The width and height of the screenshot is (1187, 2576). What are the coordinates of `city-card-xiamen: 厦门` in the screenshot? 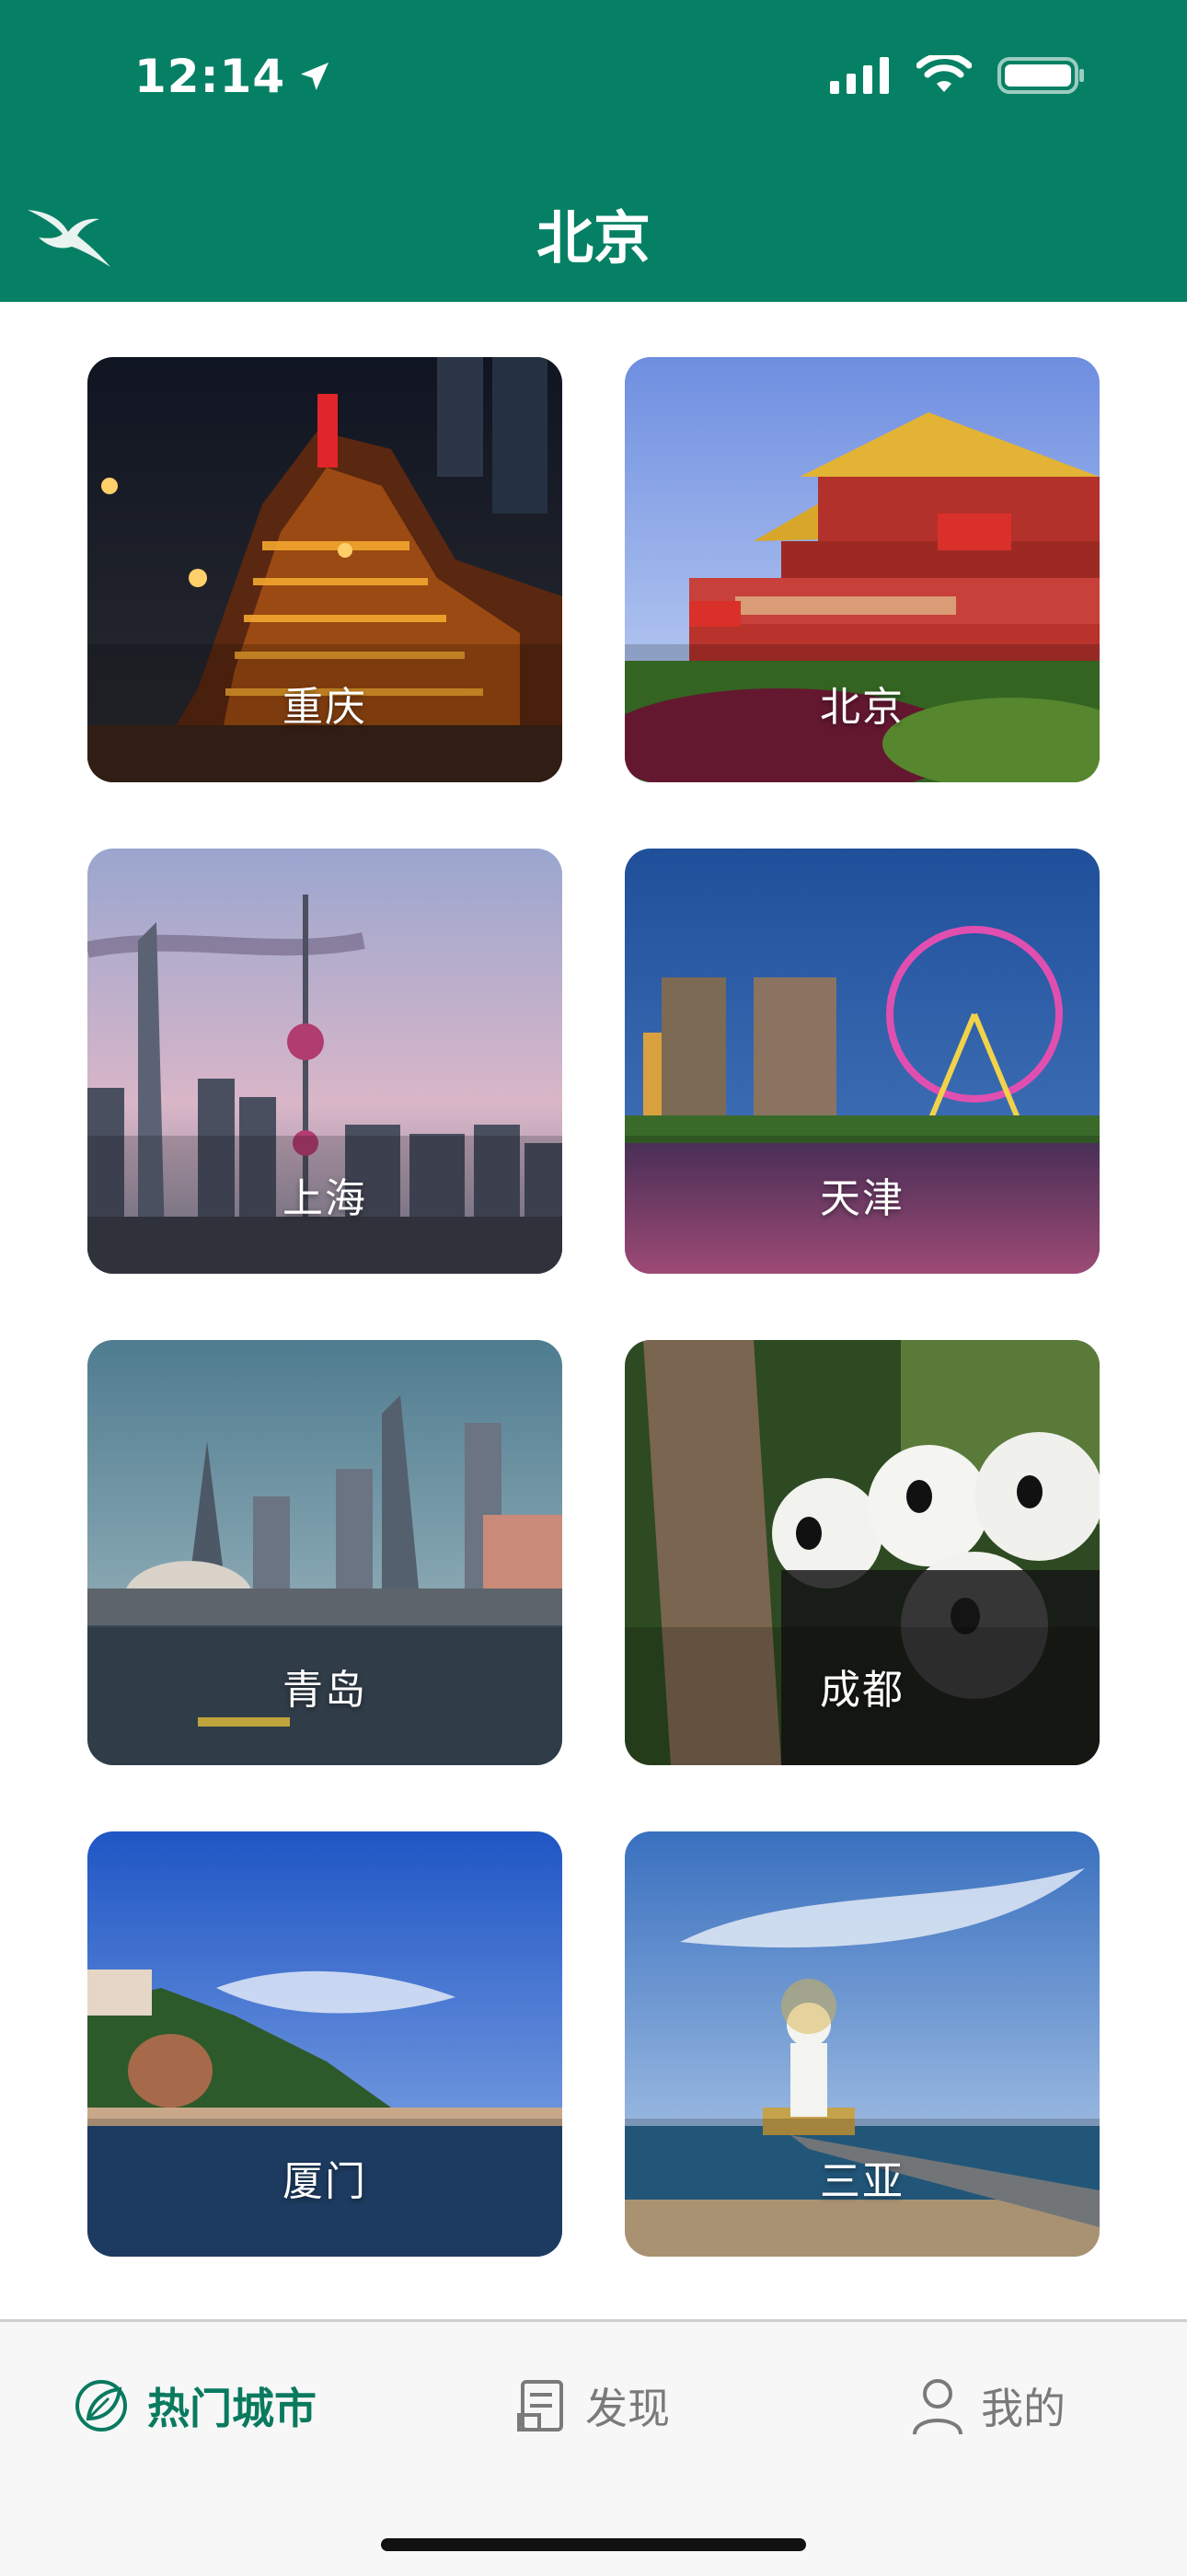 It's located at (324, 2044).